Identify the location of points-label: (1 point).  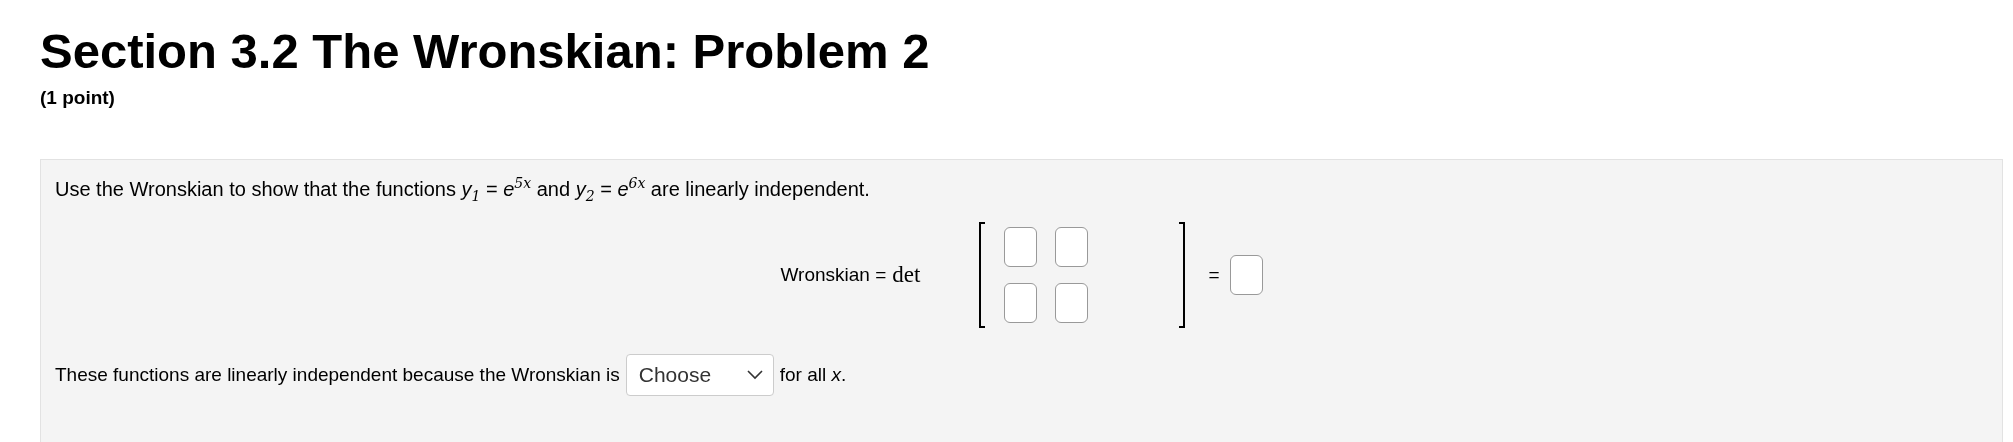
(78, 97).